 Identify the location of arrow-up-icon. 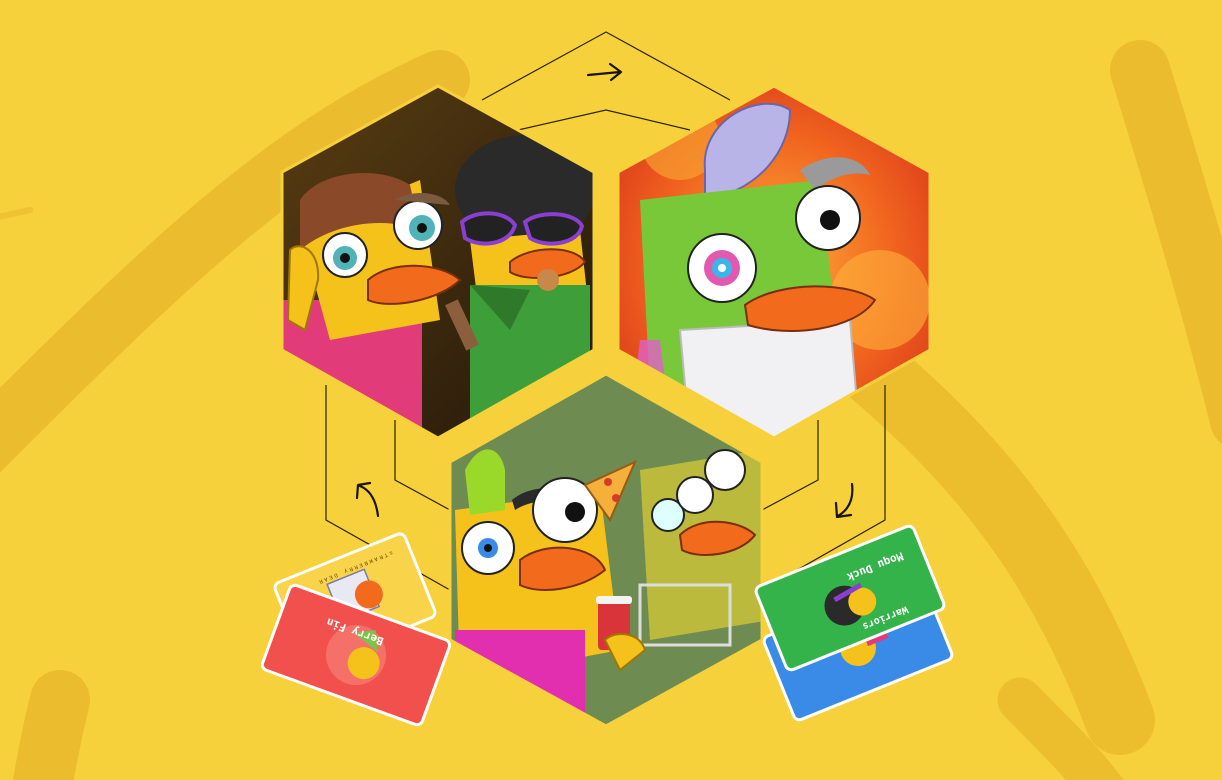
(367, 499).